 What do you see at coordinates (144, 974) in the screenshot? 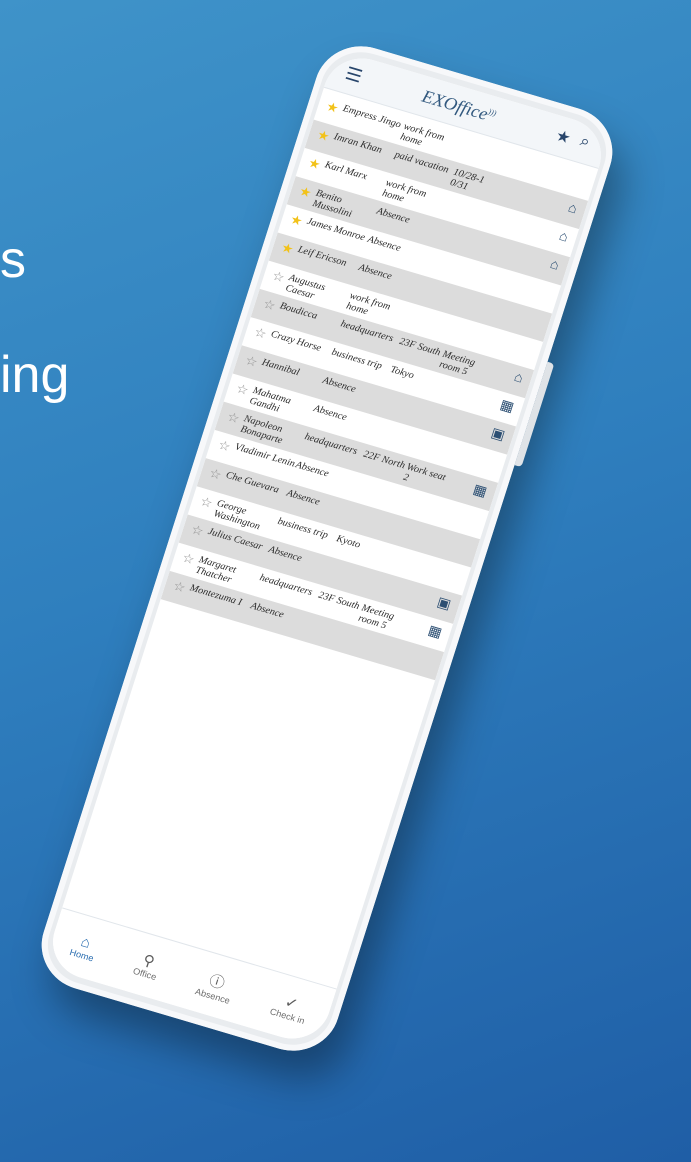
I see `tab-label: Office` at bounding box center [144, 974].